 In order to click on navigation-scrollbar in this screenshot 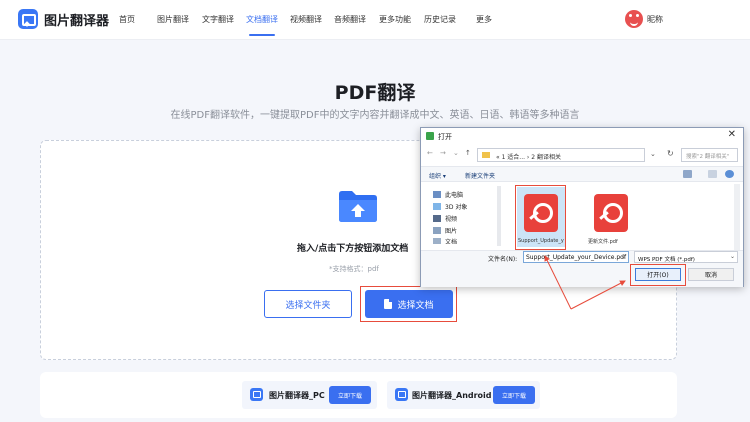, I will do `click(499, 216)`.